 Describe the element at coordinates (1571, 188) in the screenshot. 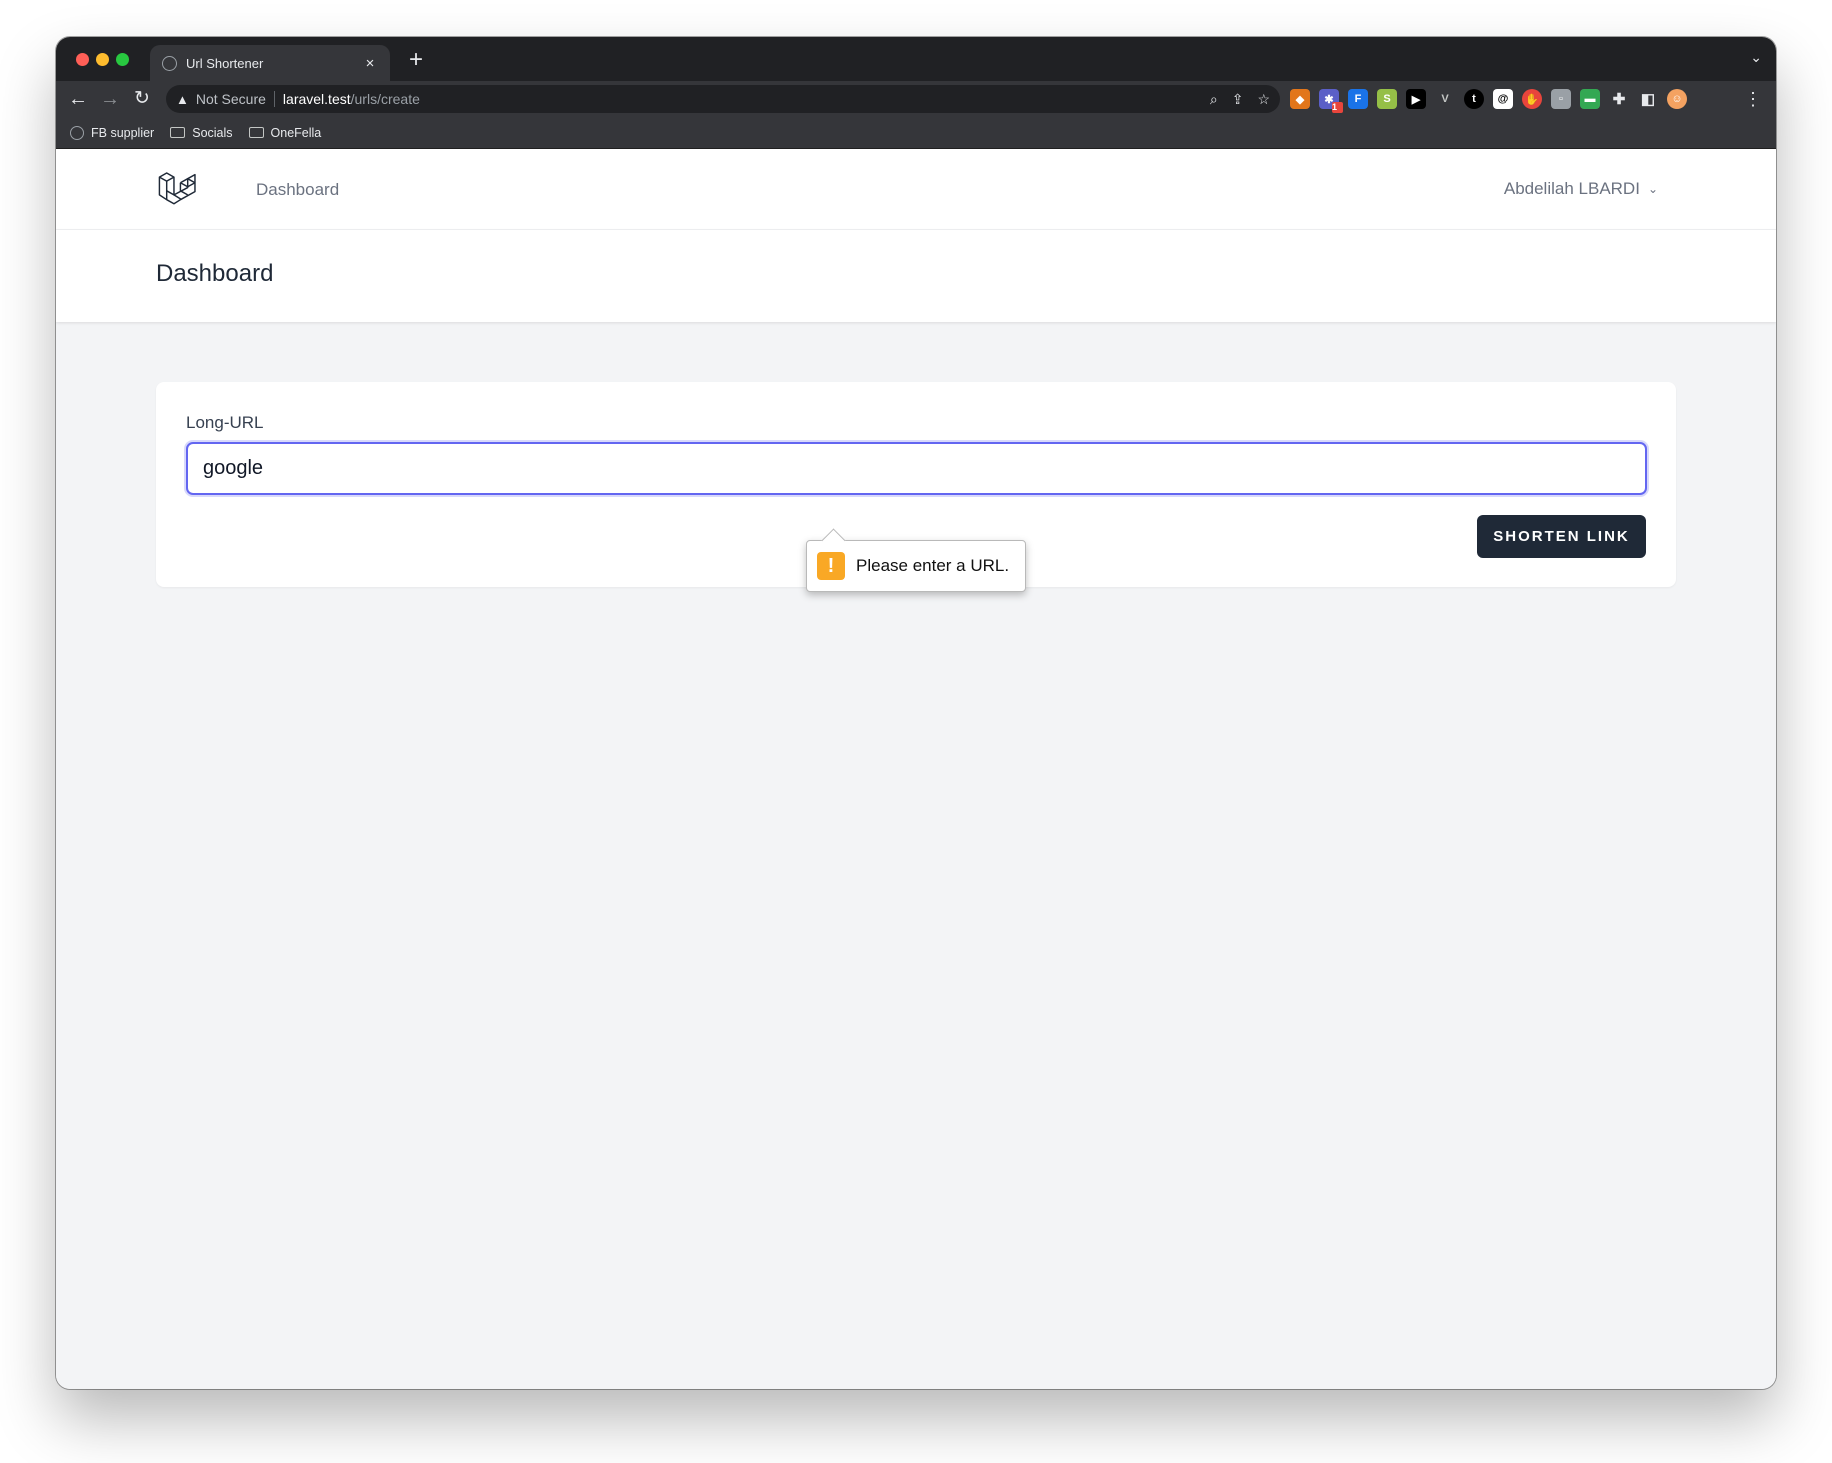

I see `user-name: Abdelilah LBARDI` at that location.